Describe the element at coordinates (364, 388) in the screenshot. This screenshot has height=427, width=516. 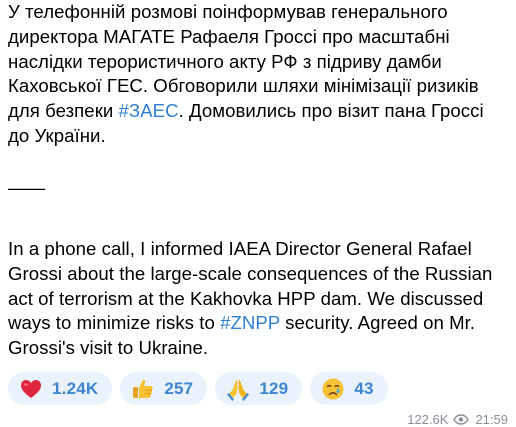
I see `reaction-count: 43` at that location.